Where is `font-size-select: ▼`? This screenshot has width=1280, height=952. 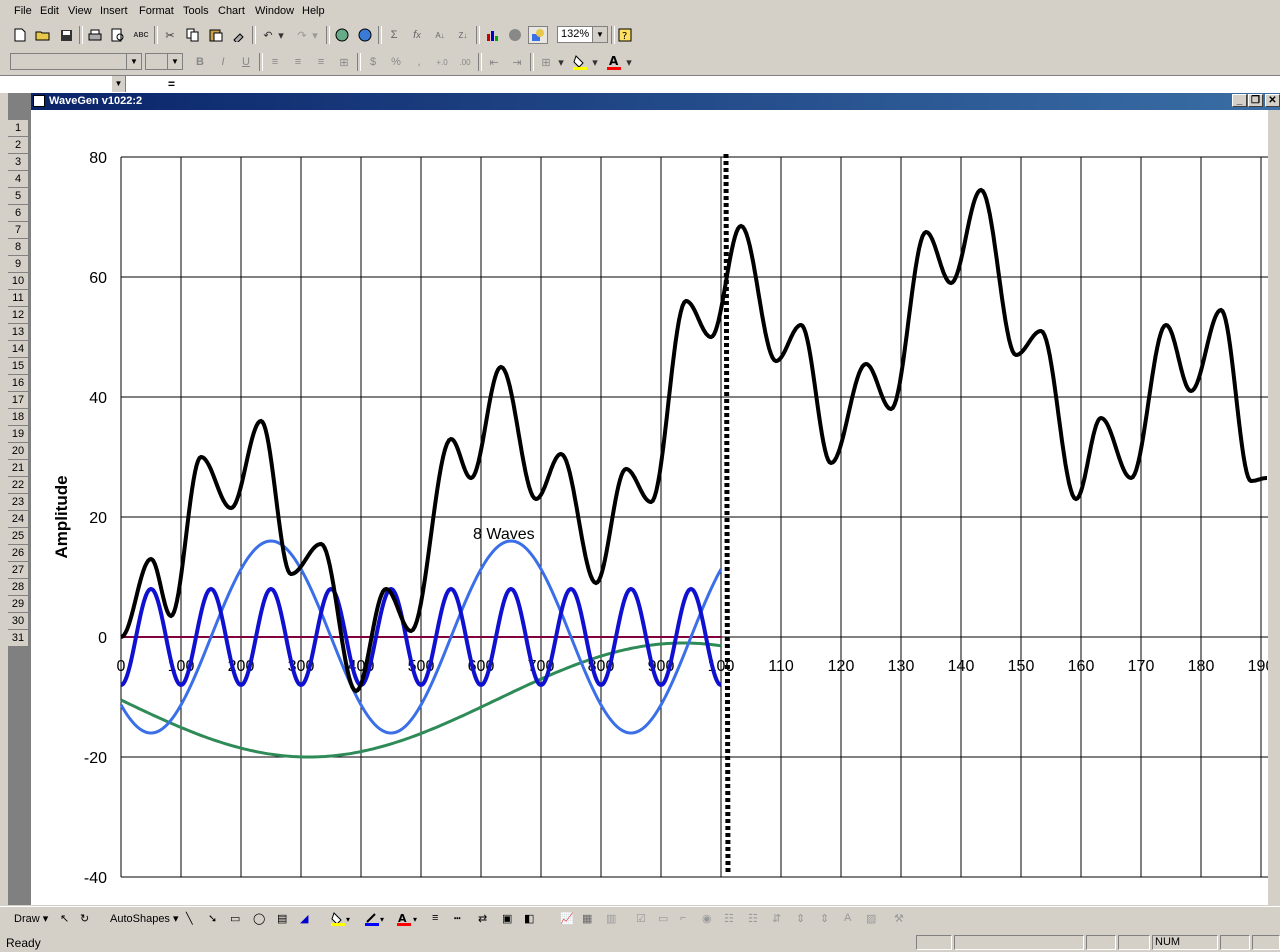 font-size-select: ▼ is located at coordinates (164, 61).